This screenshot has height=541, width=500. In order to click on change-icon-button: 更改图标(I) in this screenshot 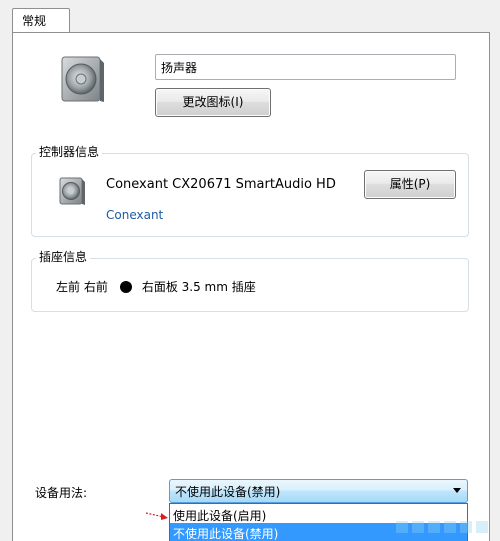, I will do `click(213, 102)`.